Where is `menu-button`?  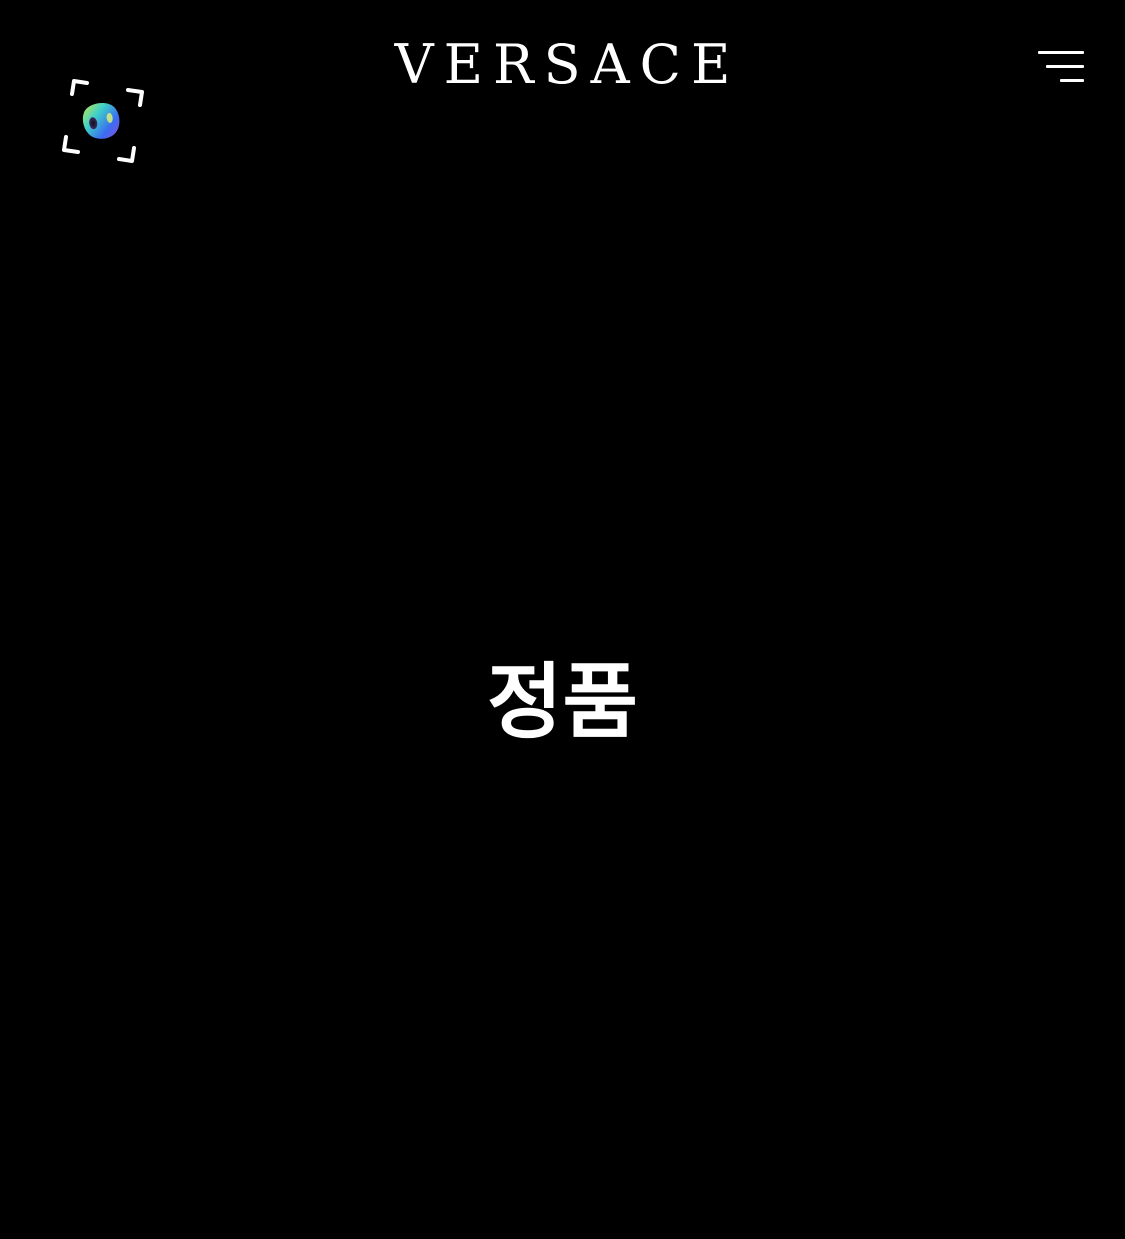 menu-button is located at coordinates (1060, 66).